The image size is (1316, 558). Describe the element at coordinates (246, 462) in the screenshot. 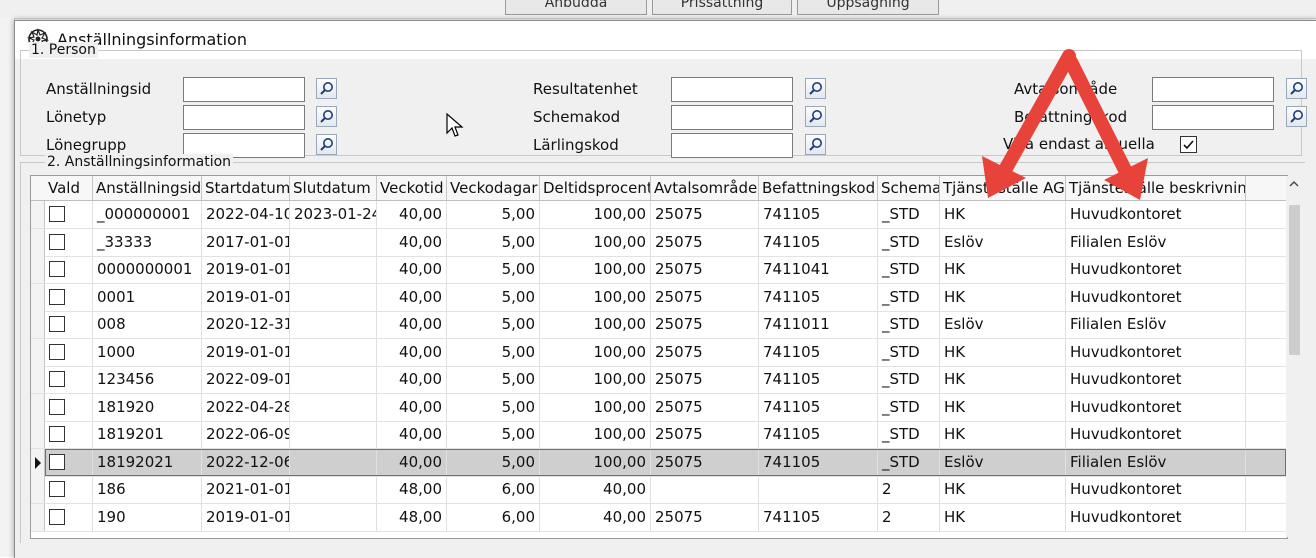

I see `cell-start: 2022-12-06` at that location.